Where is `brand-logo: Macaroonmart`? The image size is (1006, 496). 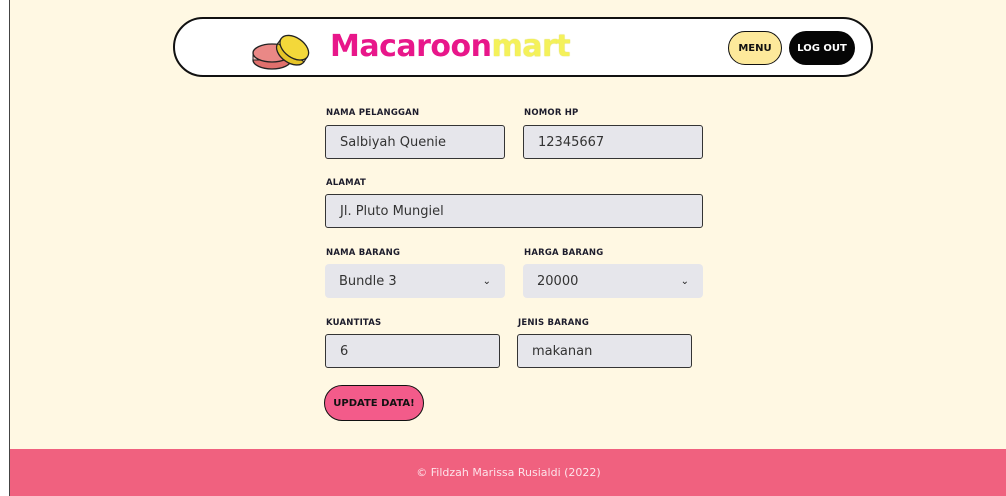
brand-logo: Macaroonmart is located at coordinates (450, 47).